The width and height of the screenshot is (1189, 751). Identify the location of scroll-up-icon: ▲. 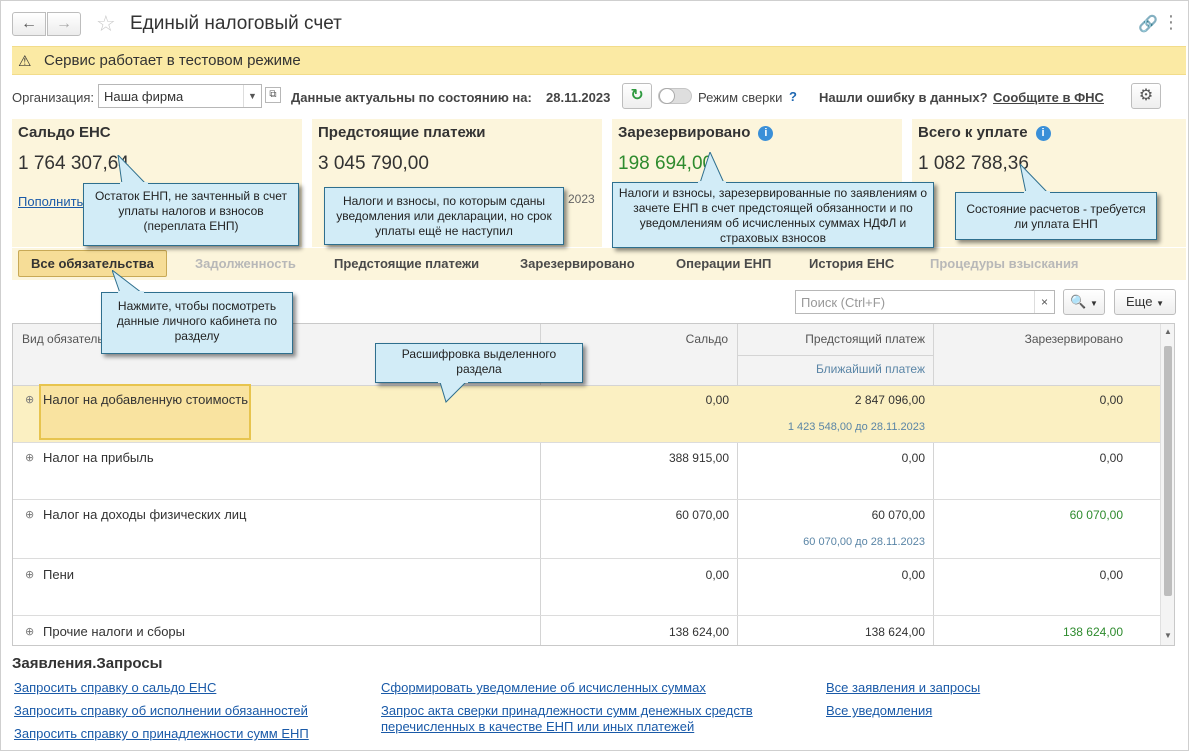
(1167, 331).